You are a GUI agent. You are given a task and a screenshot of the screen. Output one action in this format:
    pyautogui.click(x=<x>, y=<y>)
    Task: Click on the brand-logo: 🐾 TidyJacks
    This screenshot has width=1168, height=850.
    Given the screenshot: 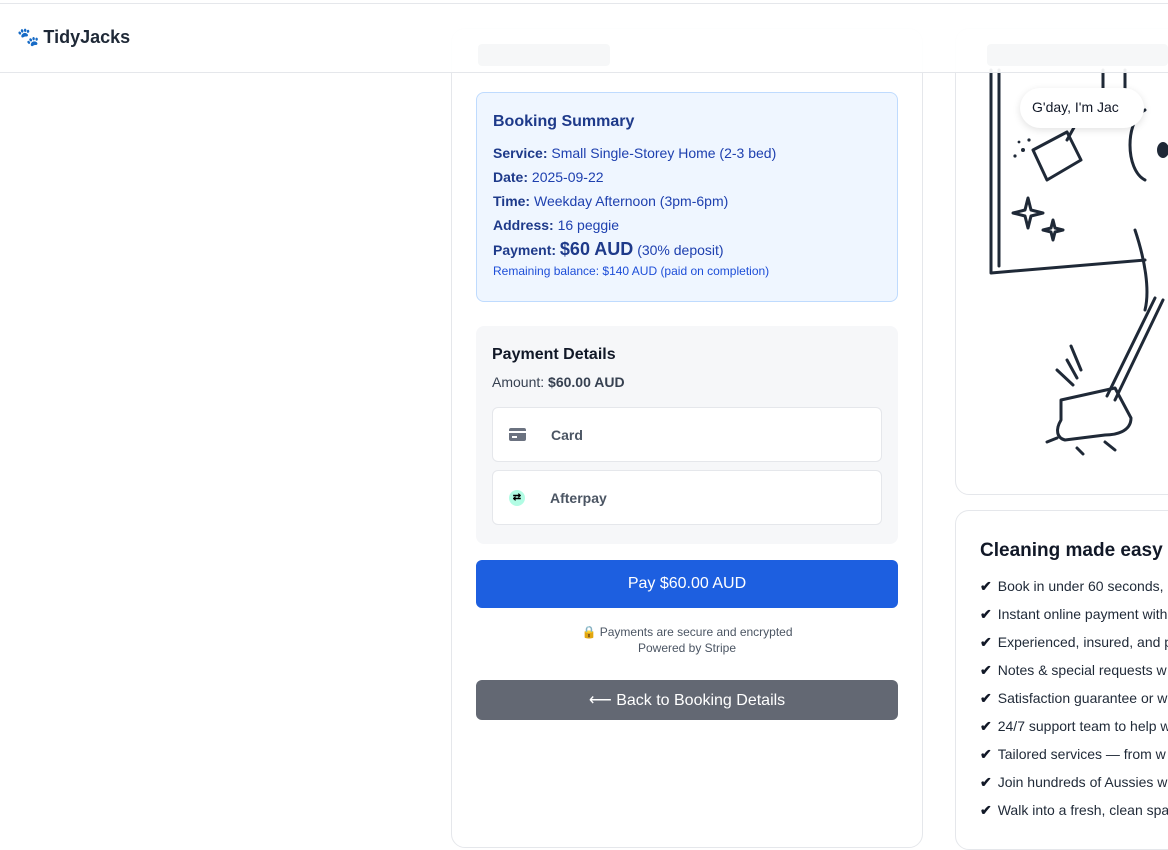 What is the action you would take?
    pyautogui.click(x=73, y=37)
    